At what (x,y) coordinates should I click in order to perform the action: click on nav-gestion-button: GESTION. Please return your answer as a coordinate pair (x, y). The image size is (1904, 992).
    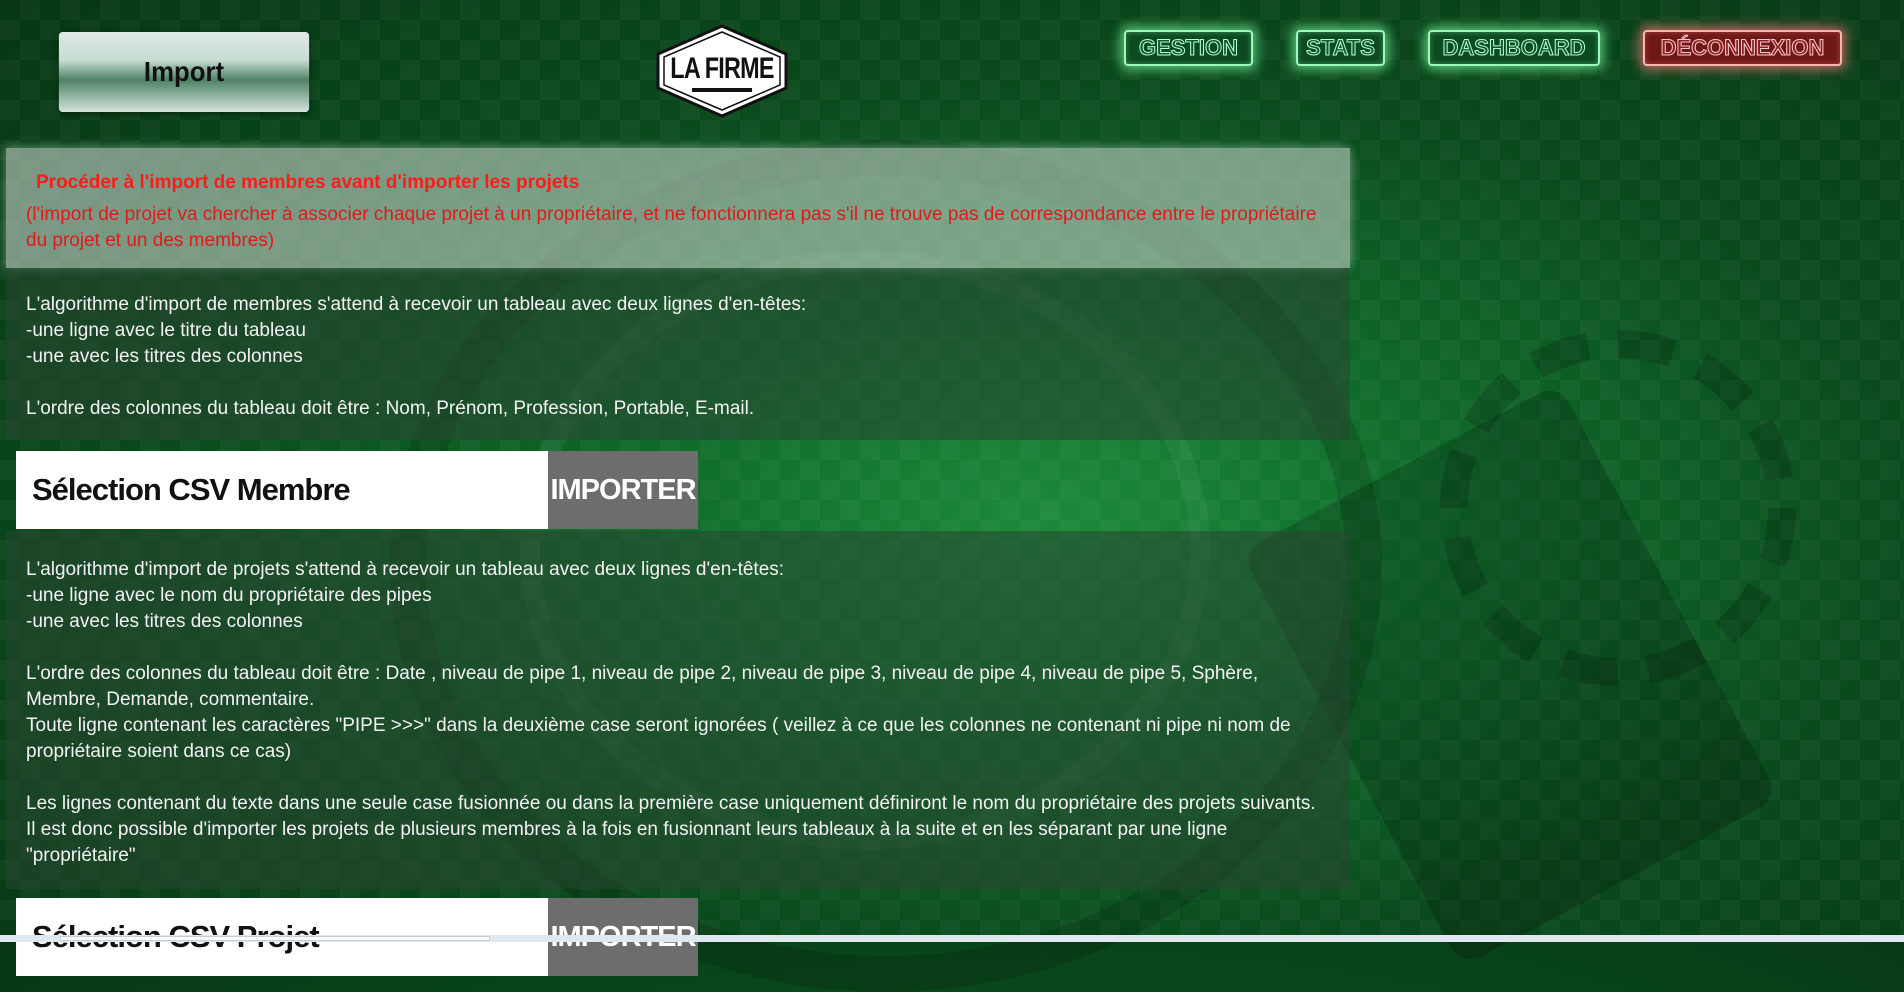
    Looking at the image, I should click on (1188, 48).